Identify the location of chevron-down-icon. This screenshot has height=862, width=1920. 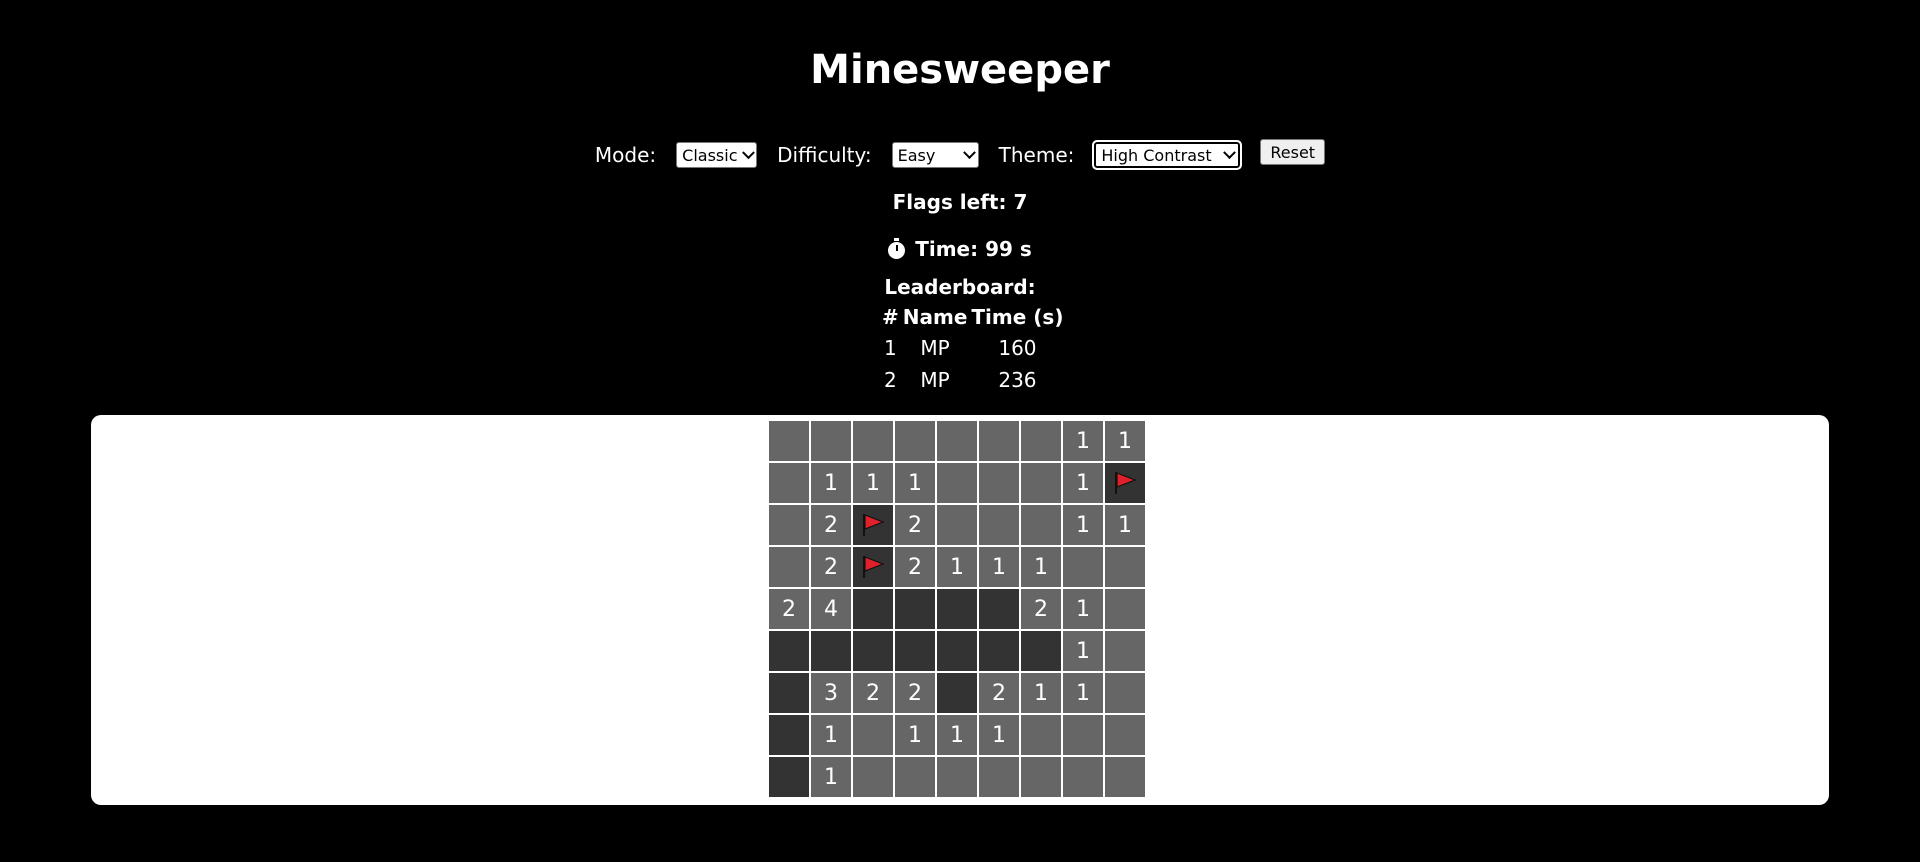
(969, 152).